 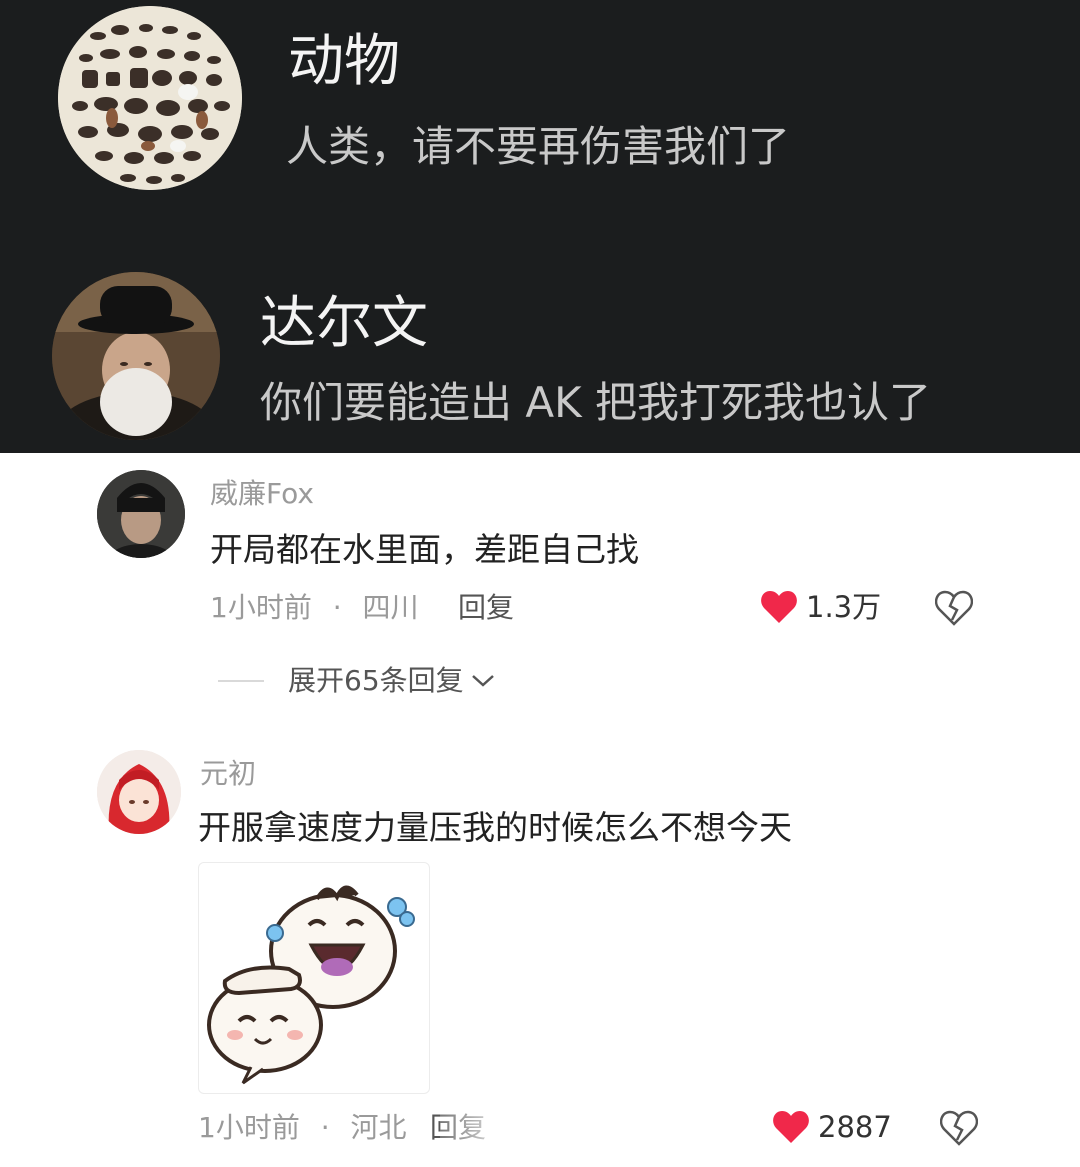 I want to click on crying-laughing-bun-sticker-icon, so click(x=311, y=985).